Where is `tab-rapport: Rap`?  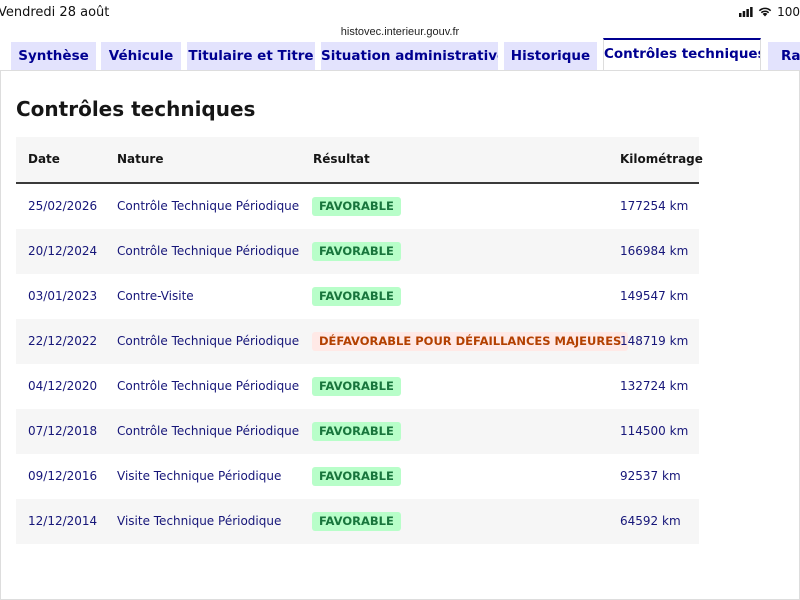
tab-rapport: Rap is located at coordinates (784, 56).